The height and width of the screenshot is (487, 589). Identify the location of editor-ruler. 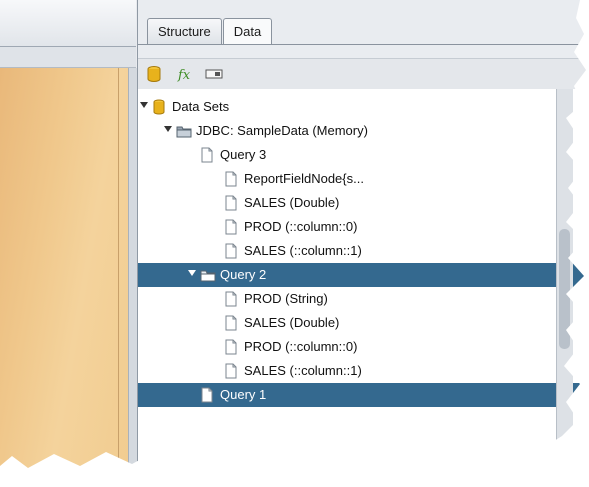
(68, 57).